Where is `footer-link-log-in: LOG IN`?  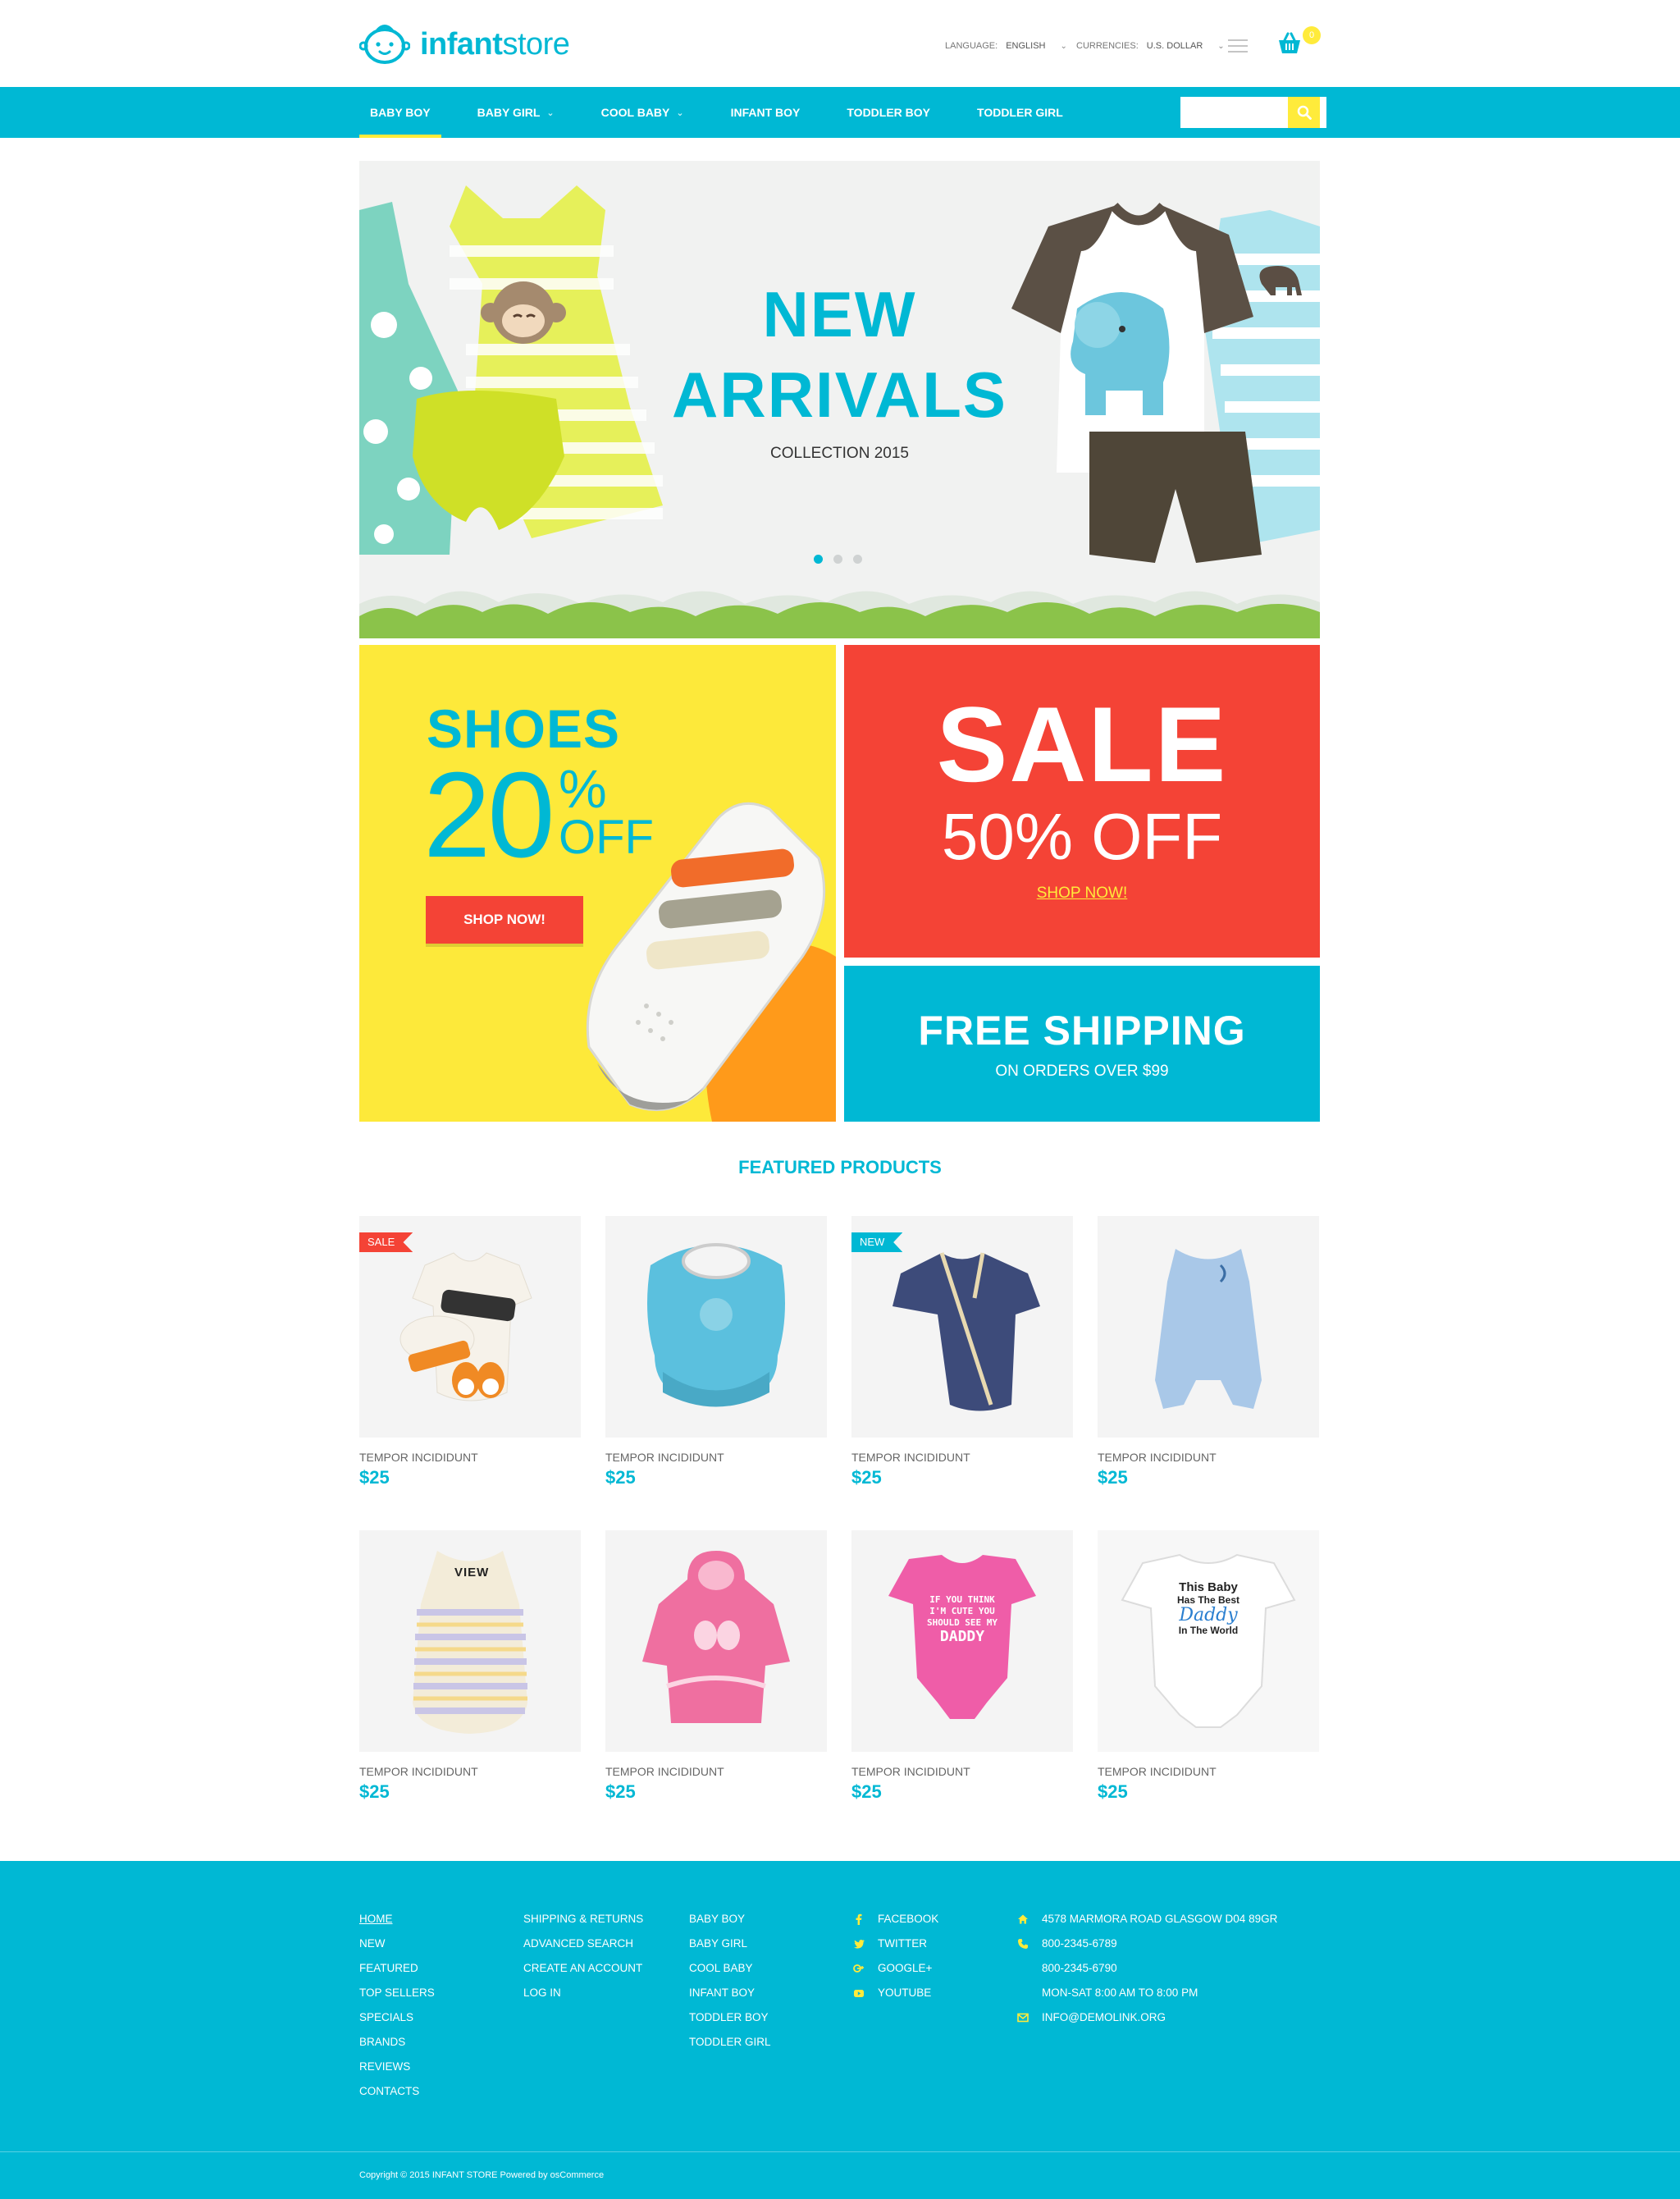
footer-link-log-in: LOG IN is located at coordinates (583, 1993).